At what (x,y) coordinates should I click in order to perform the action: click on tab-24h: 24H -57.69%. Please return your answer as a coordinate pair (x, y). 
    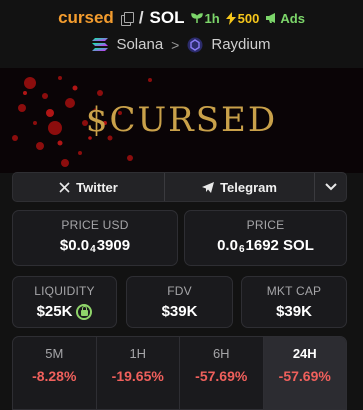
    Looking at the image, I should click on (304, 373).